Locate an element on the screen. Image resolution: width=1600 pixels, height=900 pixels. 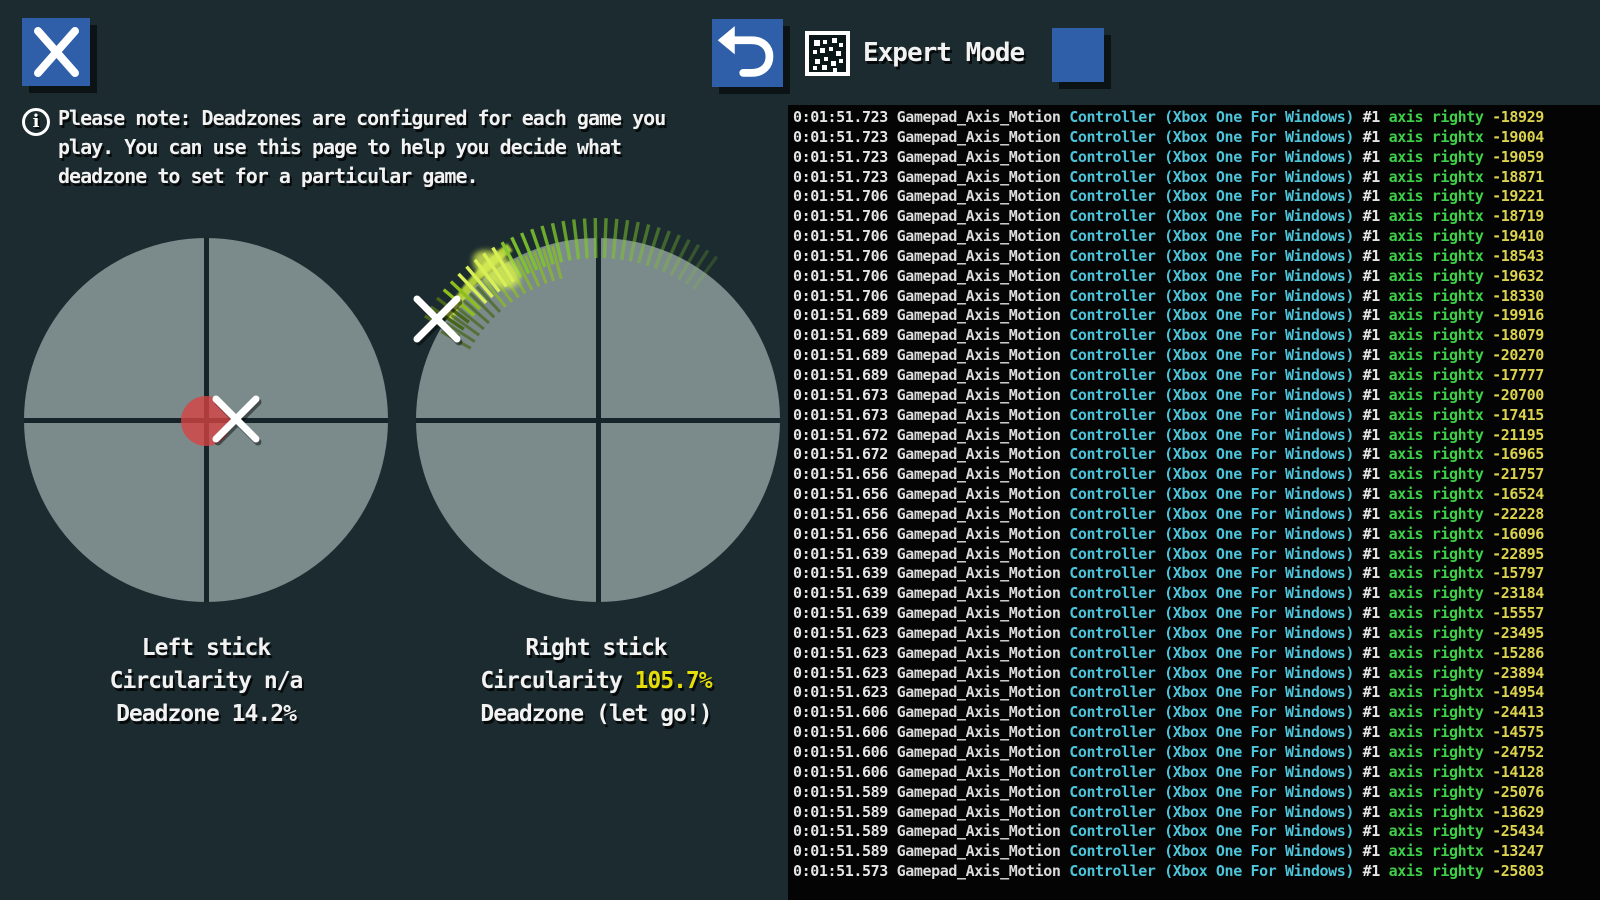
left-stick-circularity: Circularity n/a is located at coordinates (206, 681).